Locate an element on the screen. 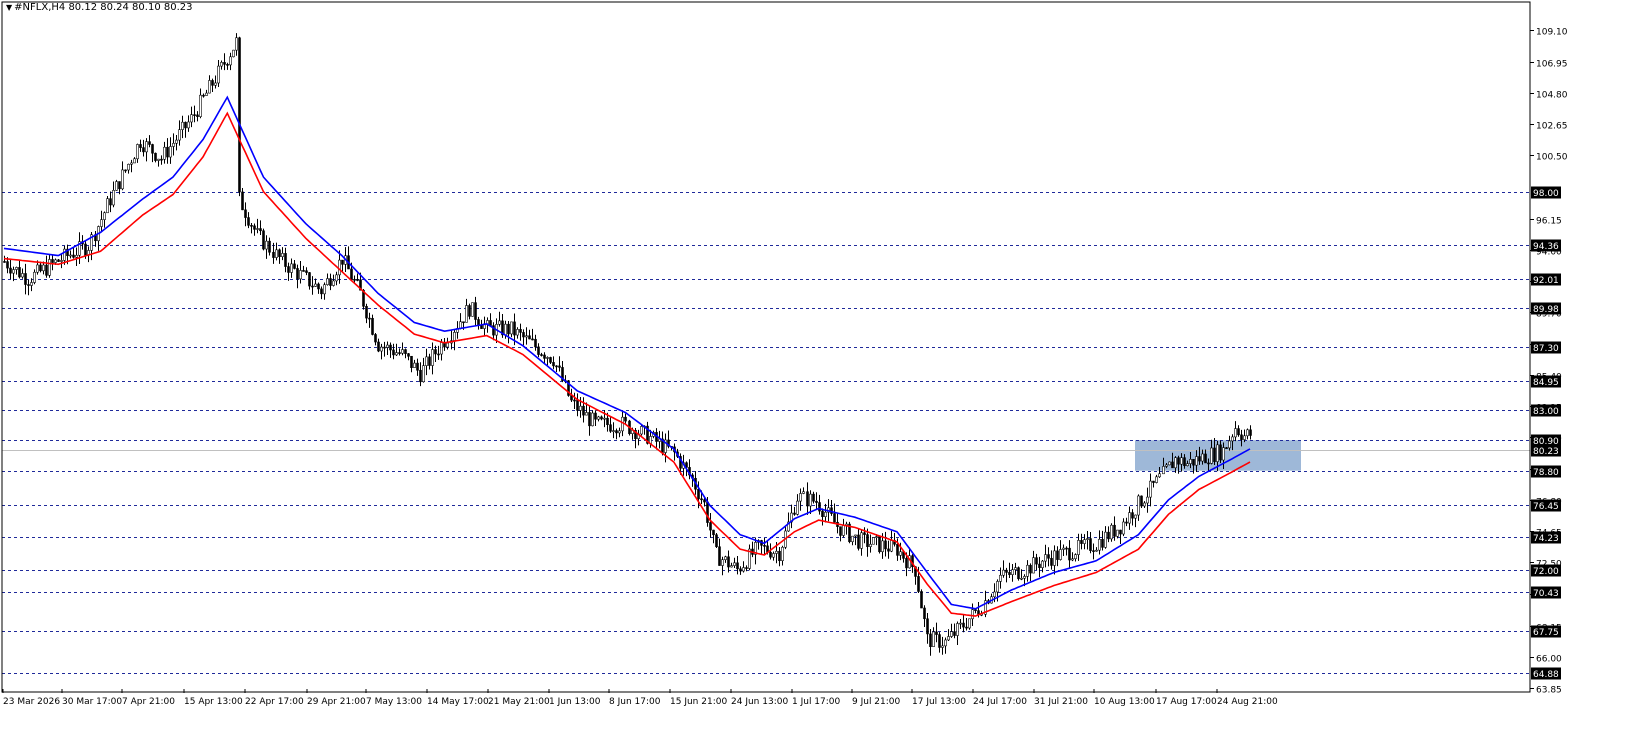  price-level-tag-label: 78.80 is located at coordinates (1546, 473).